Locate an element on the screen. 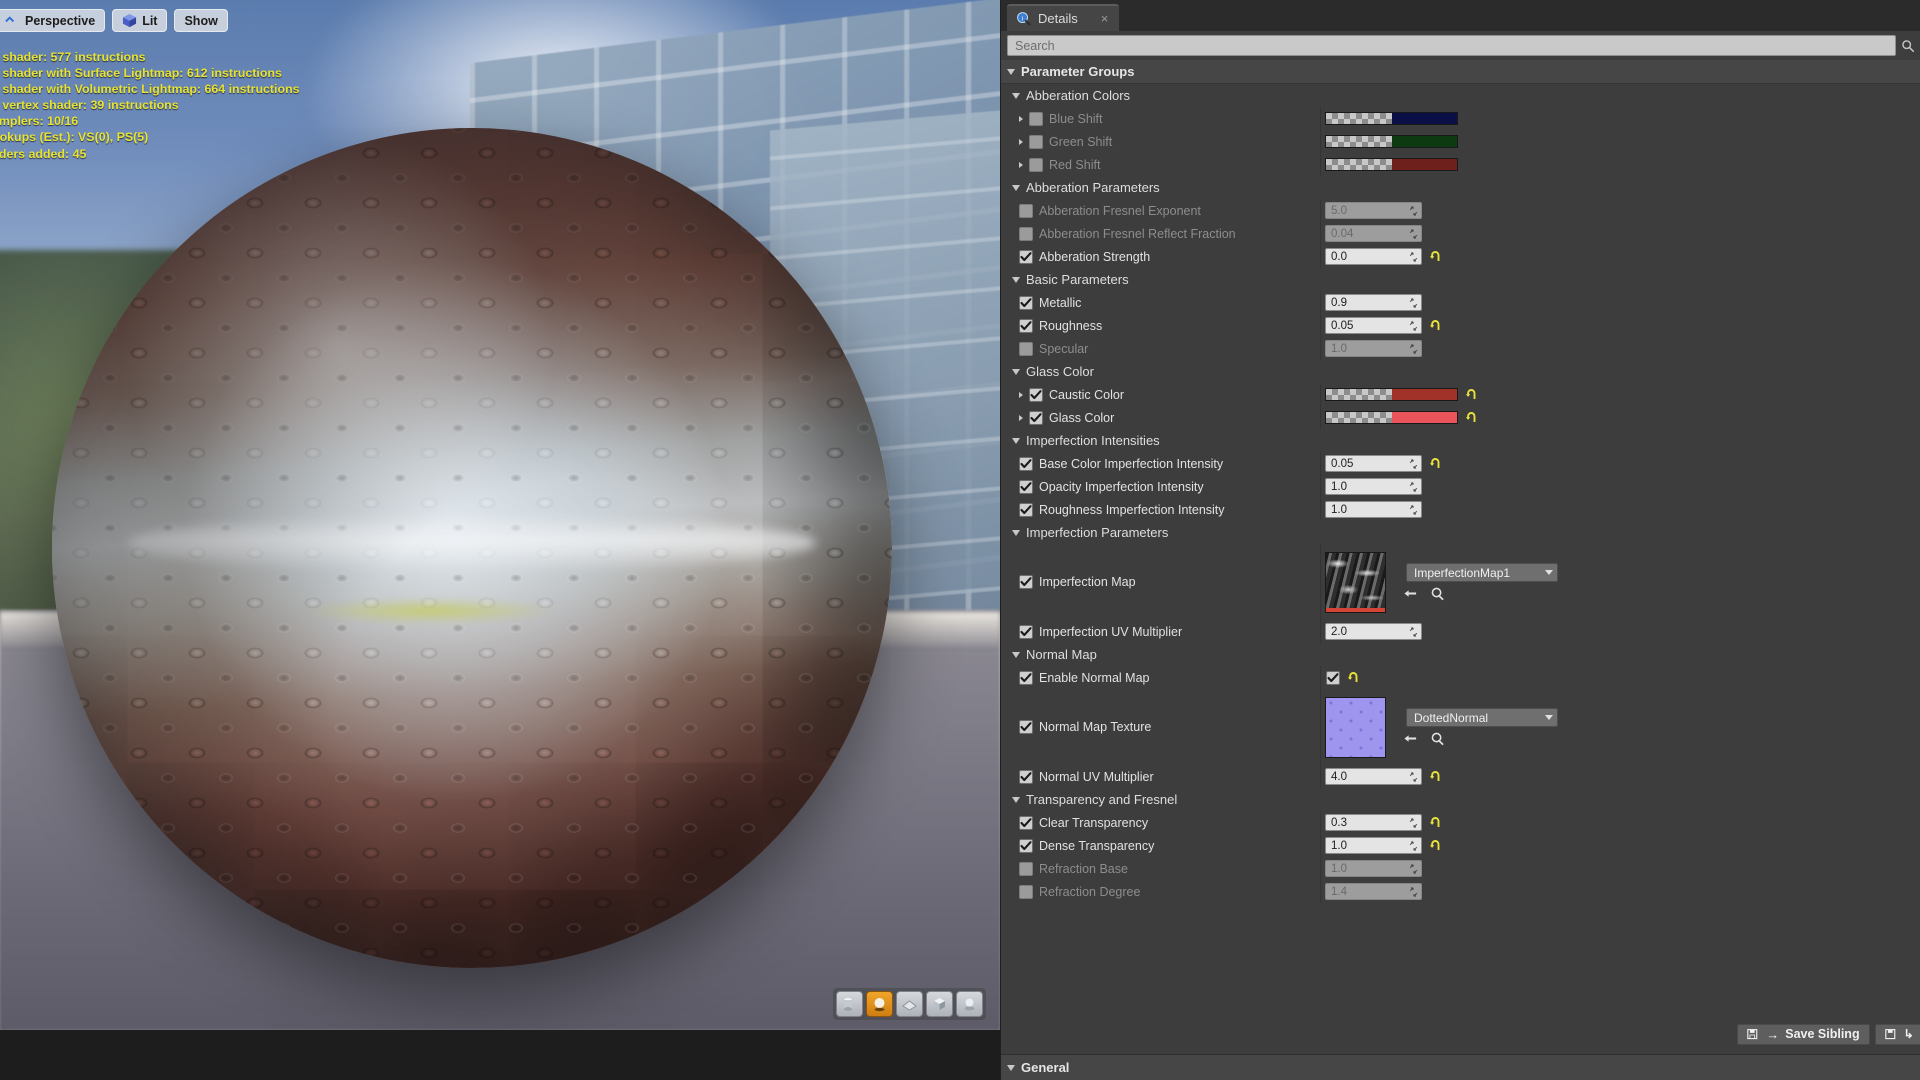 This screenshot has height=1080, width=1920. parameter-group-header: Imperfection Parameters is located at coordinates (1460, 532).